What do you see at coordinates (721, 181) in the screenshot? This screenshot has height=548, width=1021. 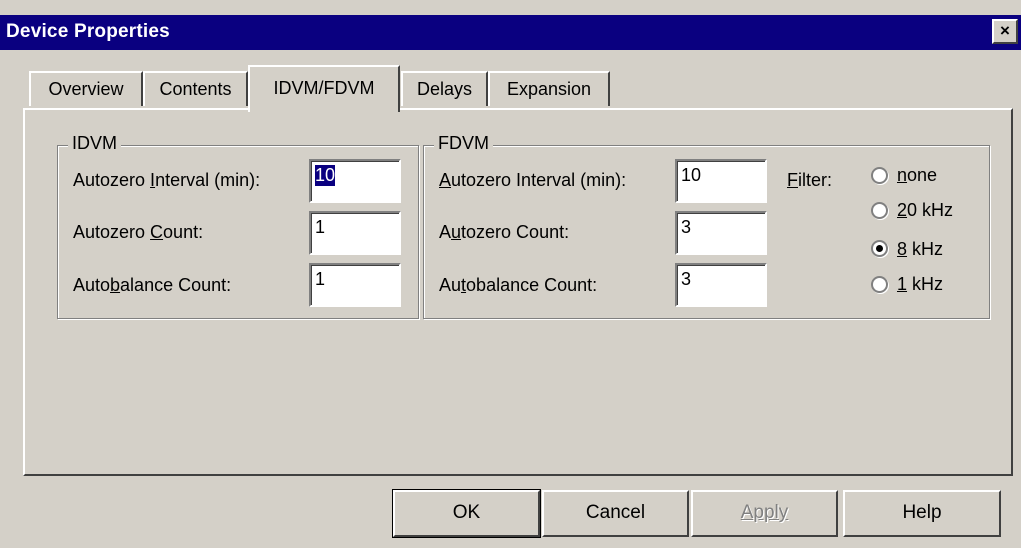 I see `fdvm-autozero-interval-input: 10` at bounding box center [721, 181].